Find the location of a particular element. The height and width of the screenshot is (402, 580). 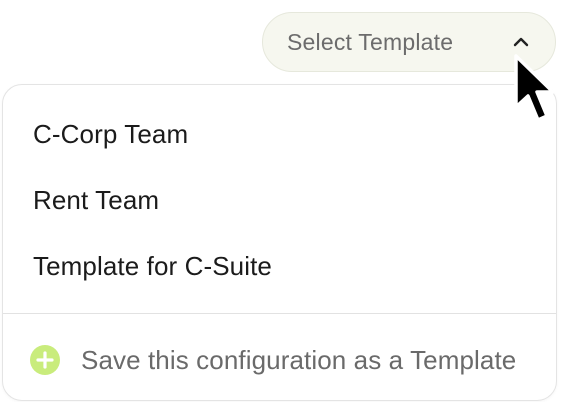

select-template-button: Select Template is located at coordinates (409, 42).